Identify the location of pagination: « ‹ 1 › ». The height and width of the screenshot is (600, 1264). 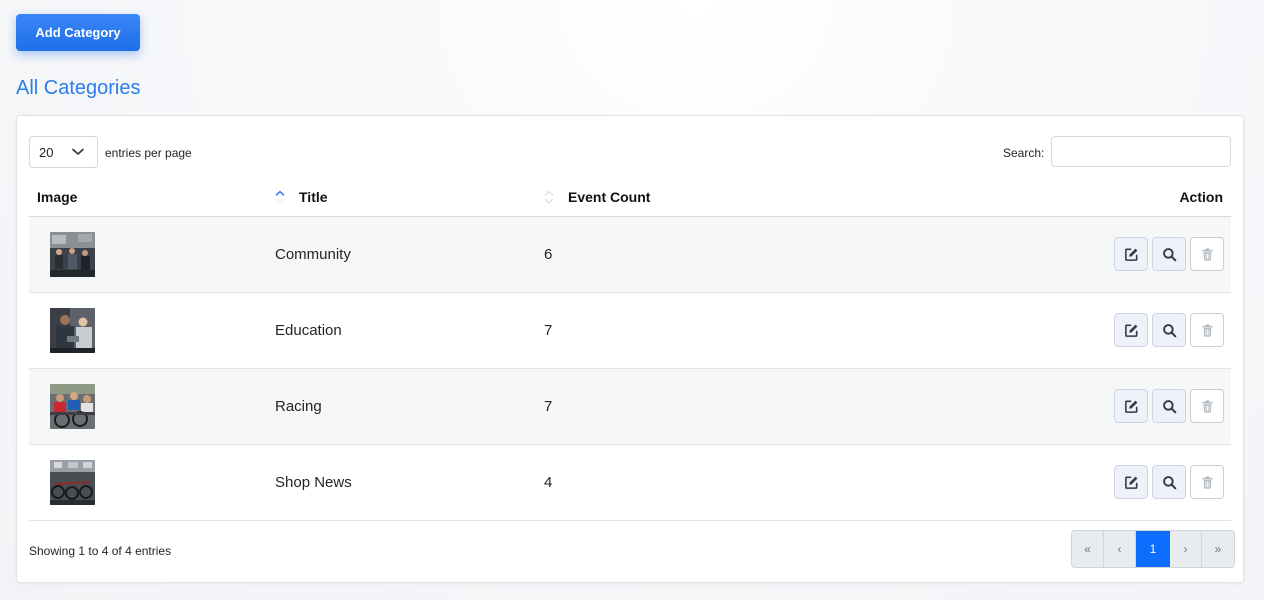
(1153, 549).